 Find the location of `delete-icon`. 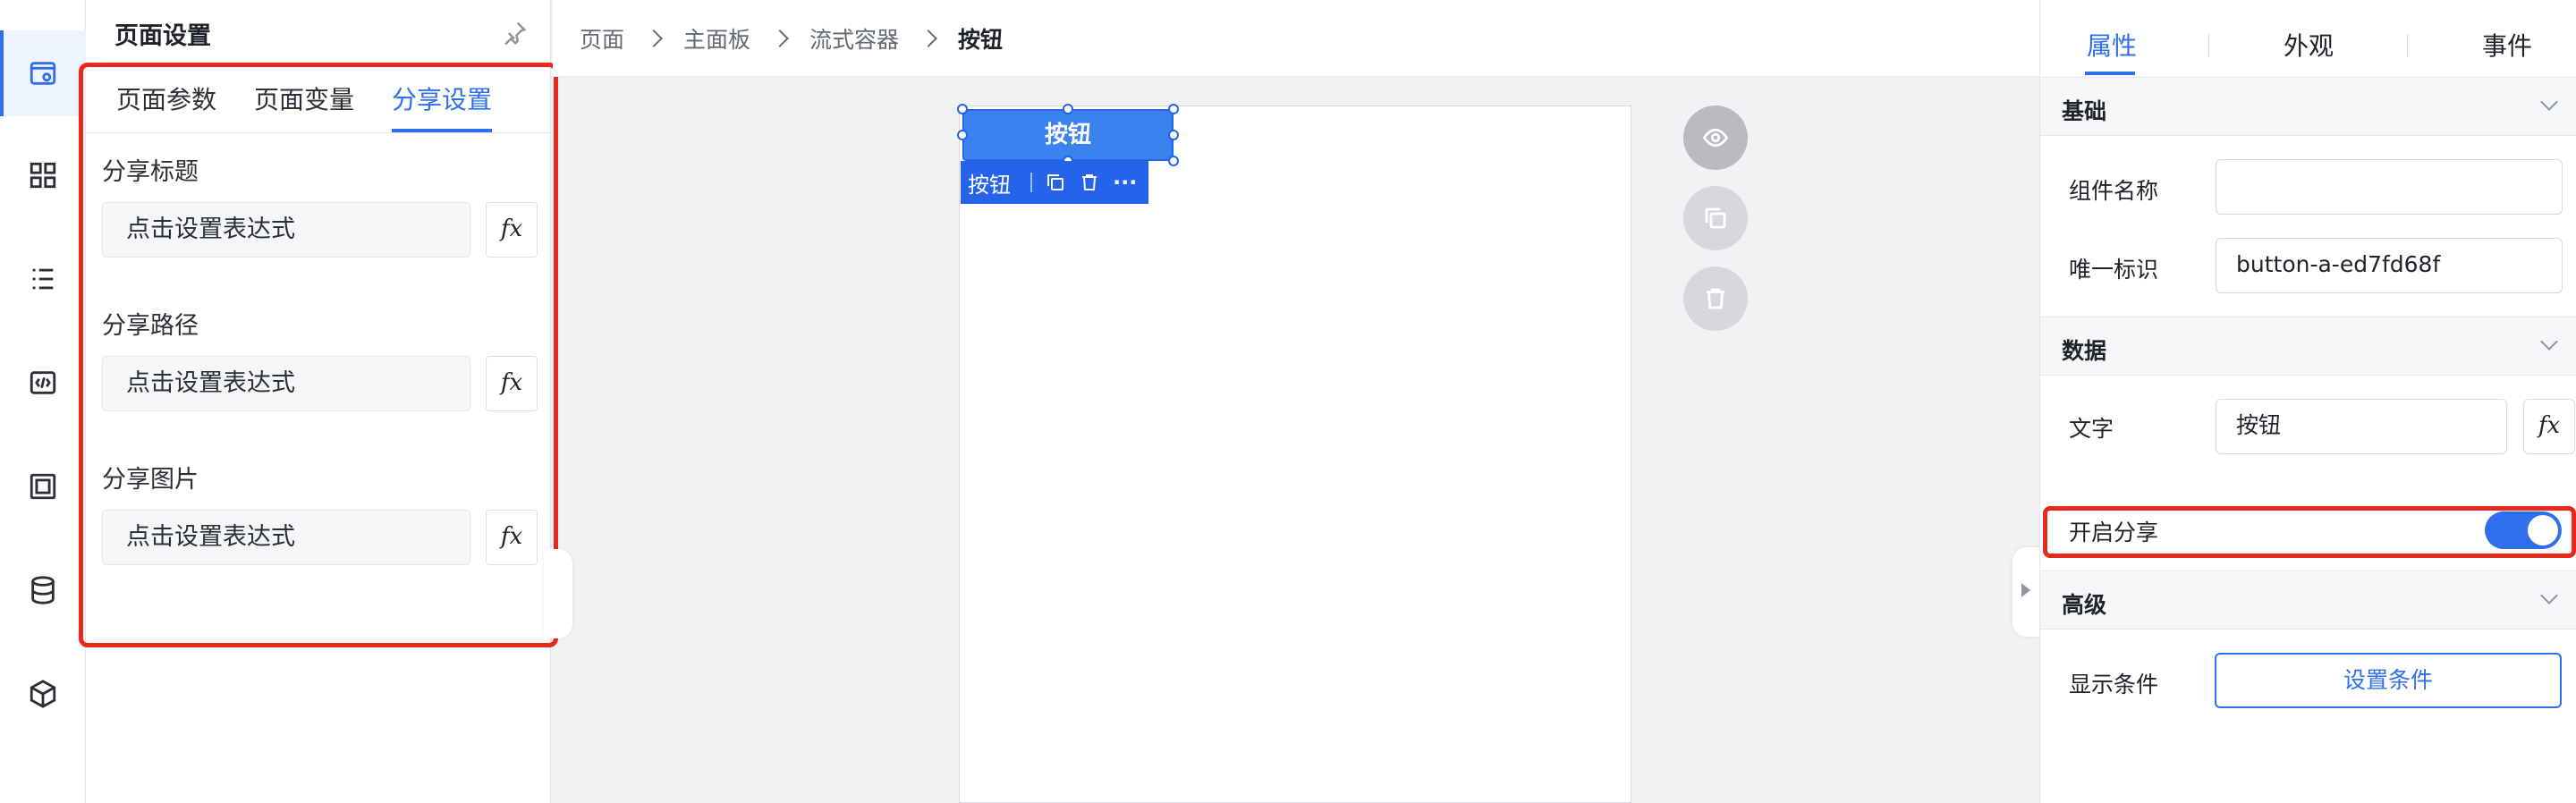

delete-icon is located at coordinates (1089, 182).